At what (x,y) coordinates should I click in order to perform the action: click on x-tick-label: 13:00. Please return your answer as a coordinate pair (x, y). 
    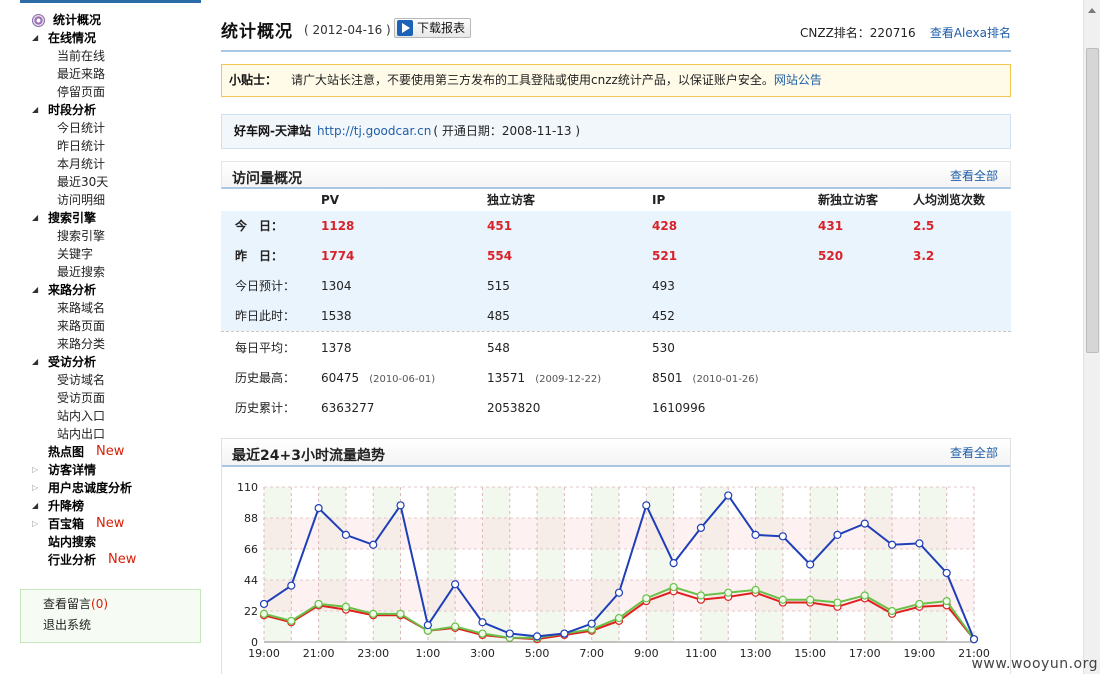
    Looking at the image, I should click on (756, 653).